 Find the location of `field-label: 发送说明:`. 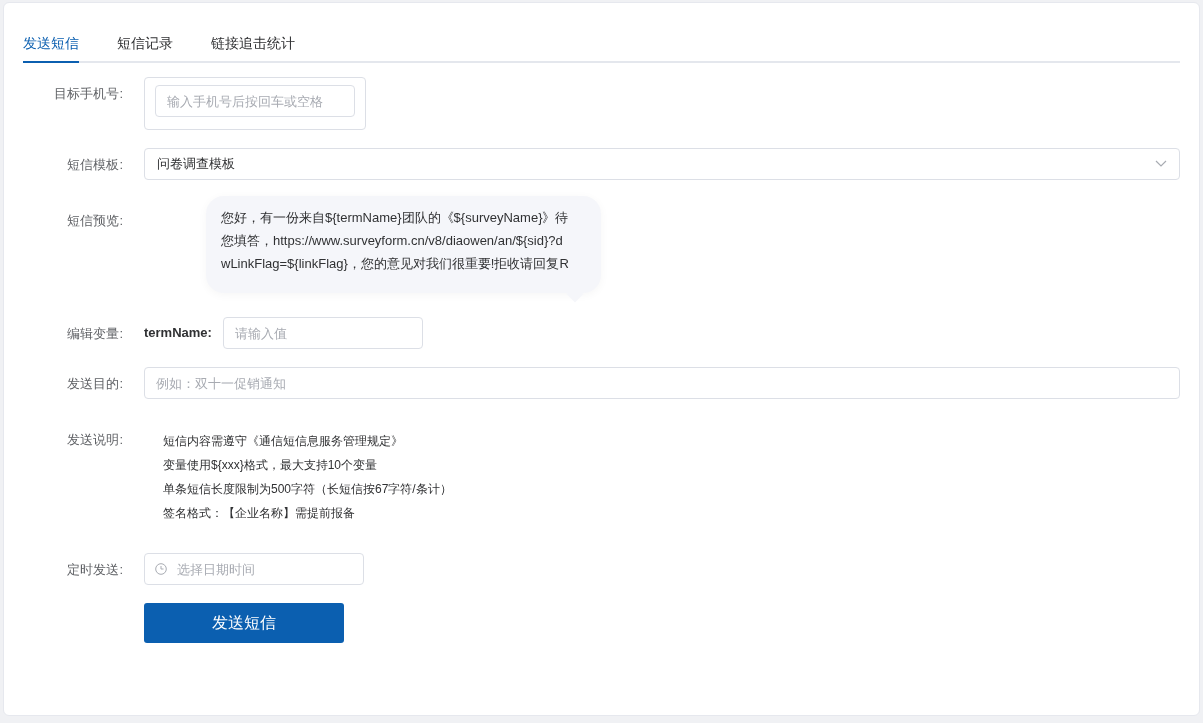

field-label: 发送说明: is located at coordinates (94, 440).